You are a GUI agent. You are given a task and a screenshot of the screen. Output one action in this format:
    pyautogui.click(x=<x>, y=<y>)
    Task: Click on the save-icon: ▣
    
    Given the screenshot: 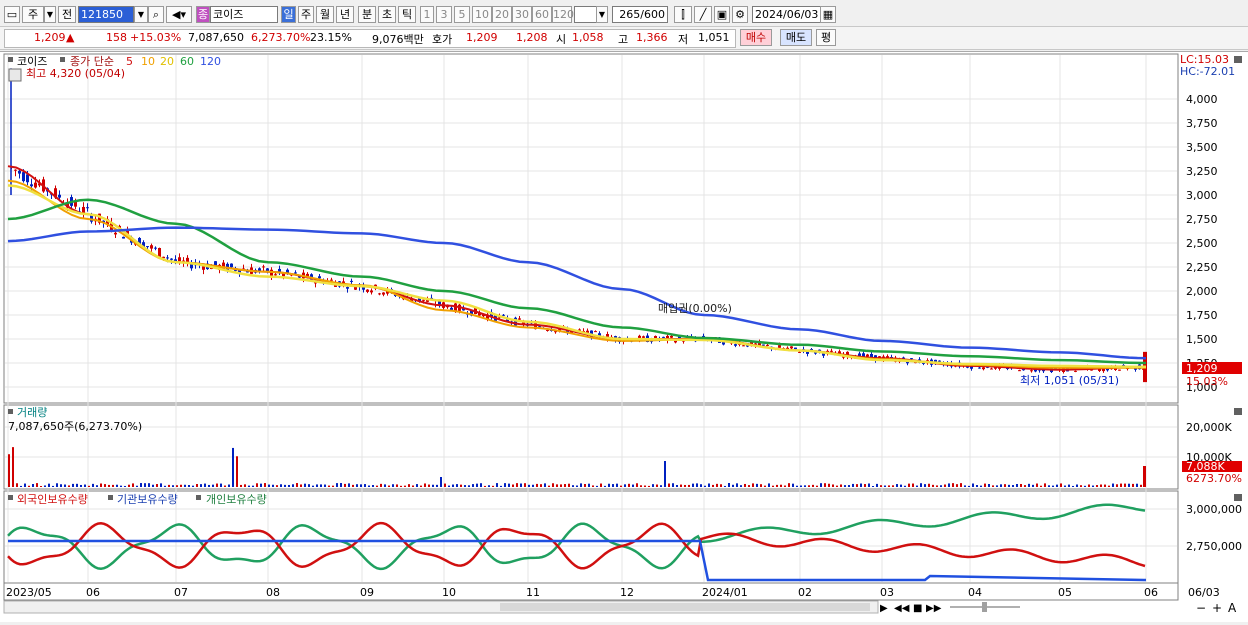 What is the action you would take?
    pyautogui.click(x=722, y=14)
    